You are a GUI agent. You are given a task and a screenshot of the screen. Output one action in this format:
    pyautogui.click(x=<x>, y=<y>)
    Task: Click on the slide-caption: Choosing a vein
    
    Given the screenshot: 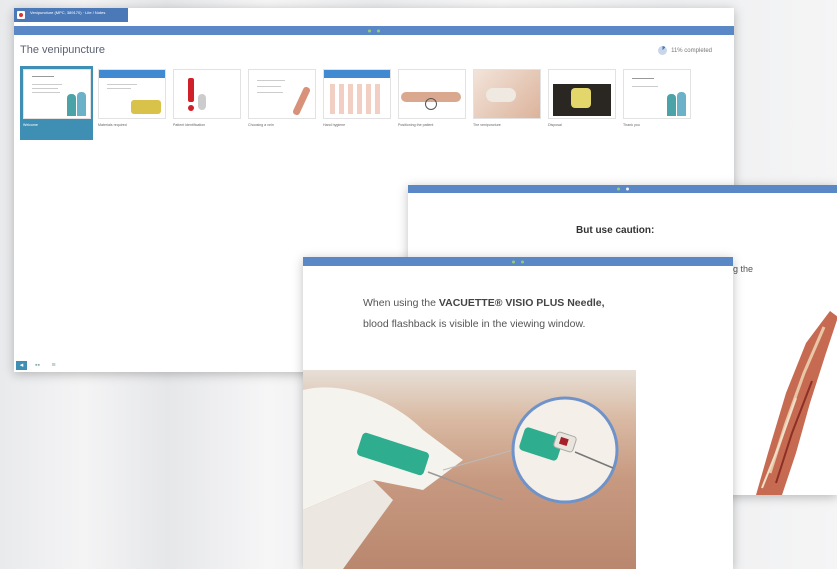 What is the action you would take?
    pyautogui.click(x=261, y=125)
    